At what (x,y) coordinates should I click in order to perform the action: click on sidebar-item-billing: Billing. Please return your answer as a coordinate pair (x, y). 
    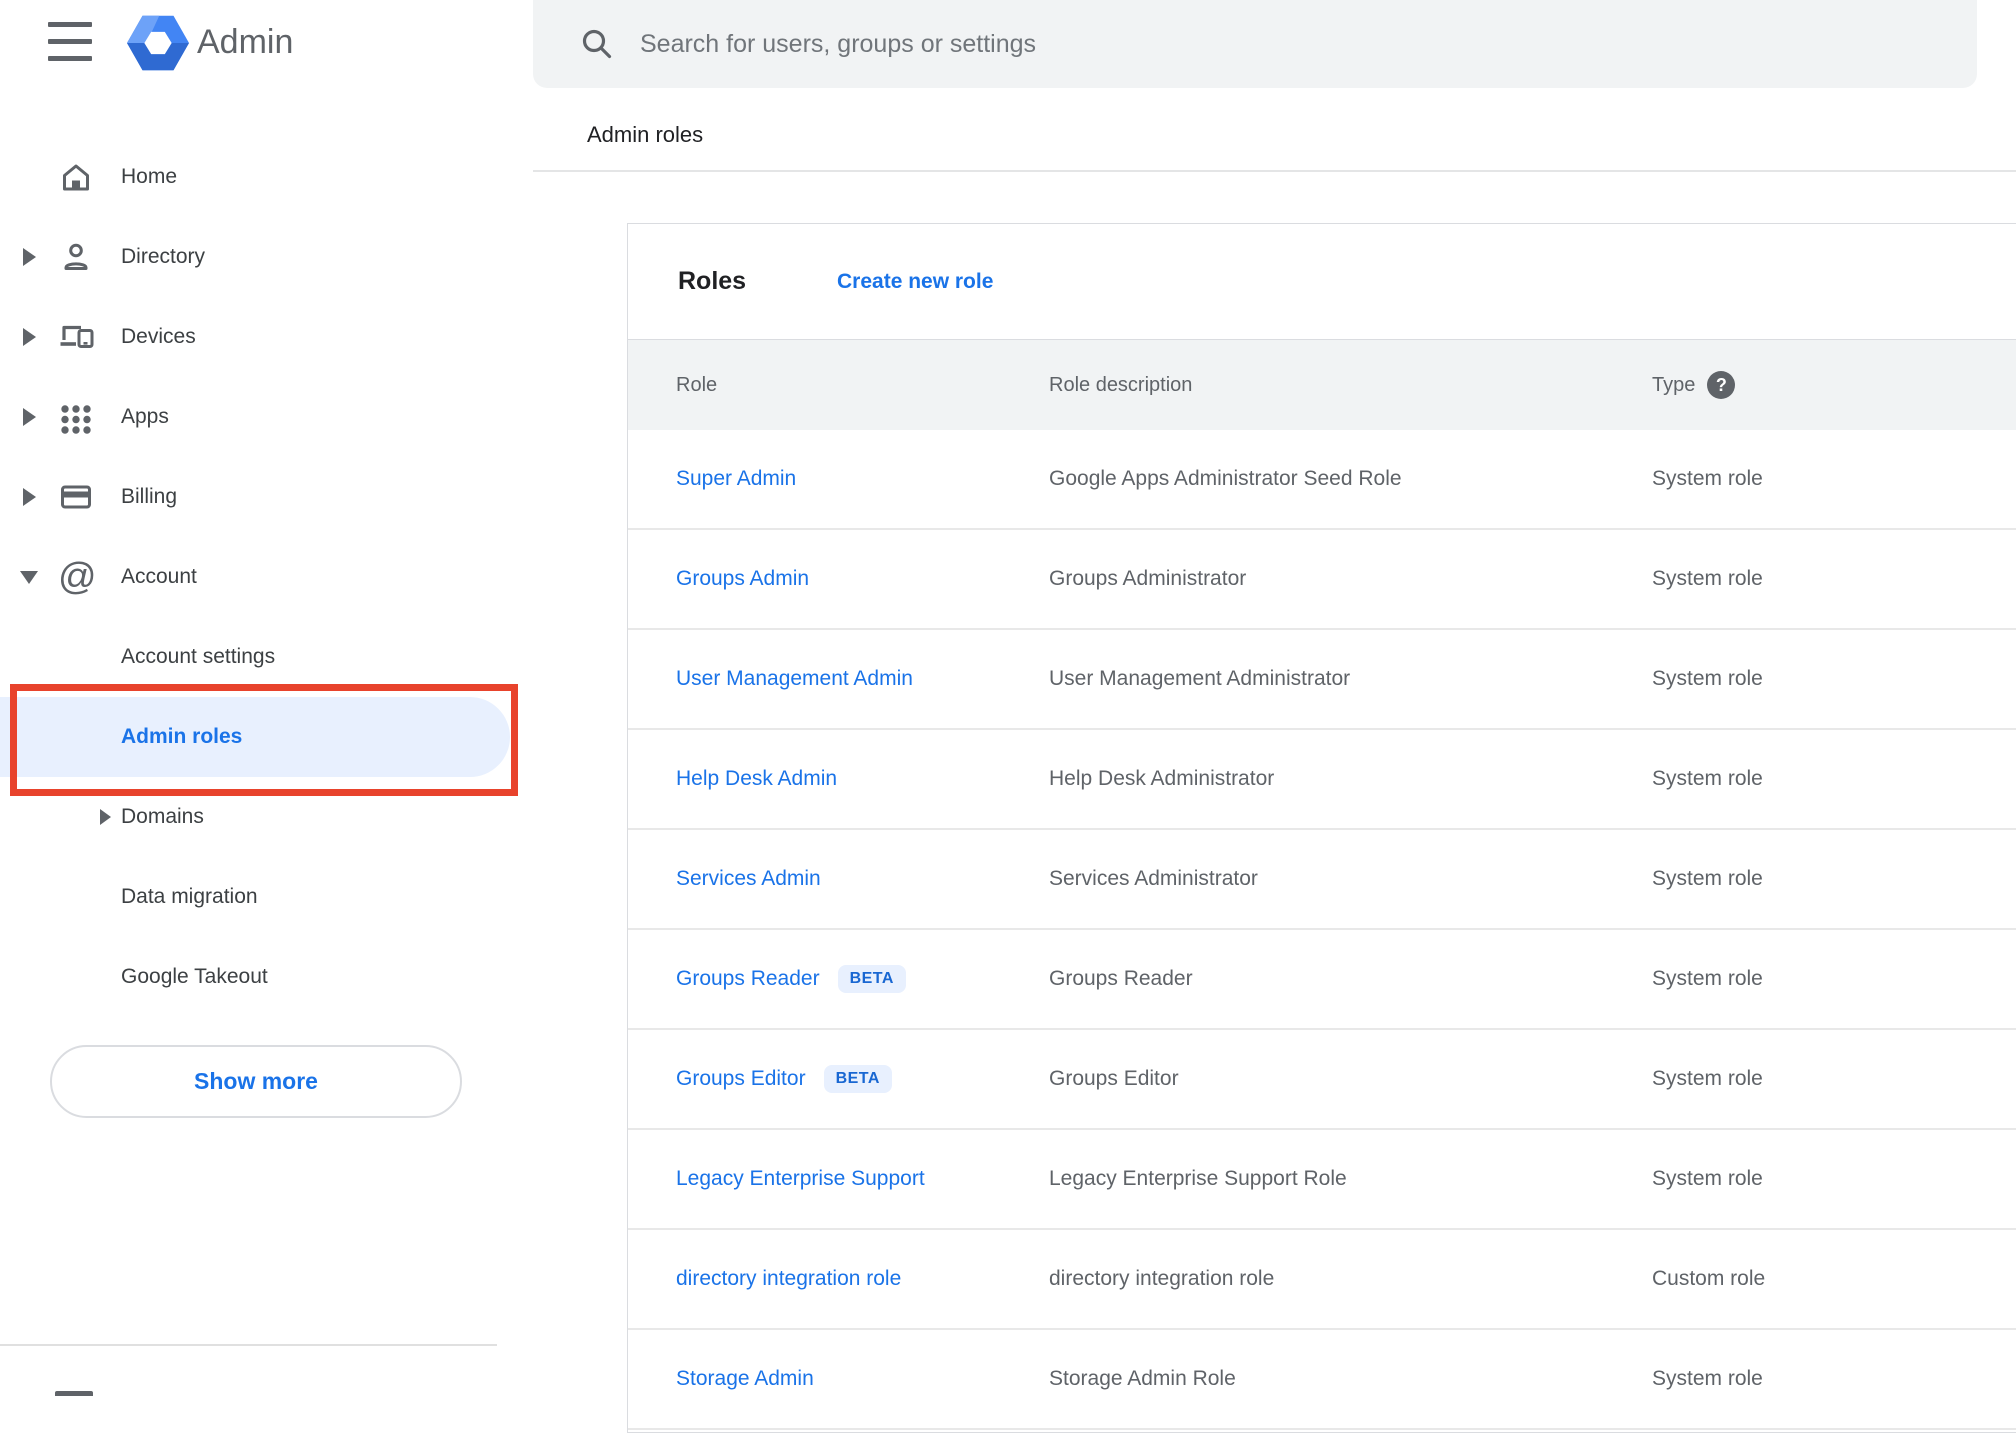
    Looking at the image, I should click on (265, 497).